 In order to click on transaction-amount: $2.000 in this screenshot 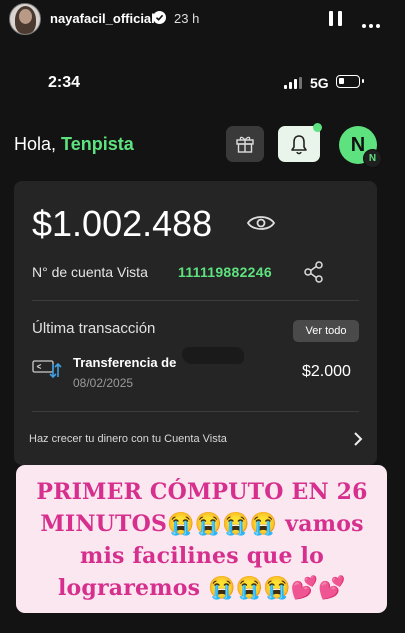, I will do `click(326, 371)`.